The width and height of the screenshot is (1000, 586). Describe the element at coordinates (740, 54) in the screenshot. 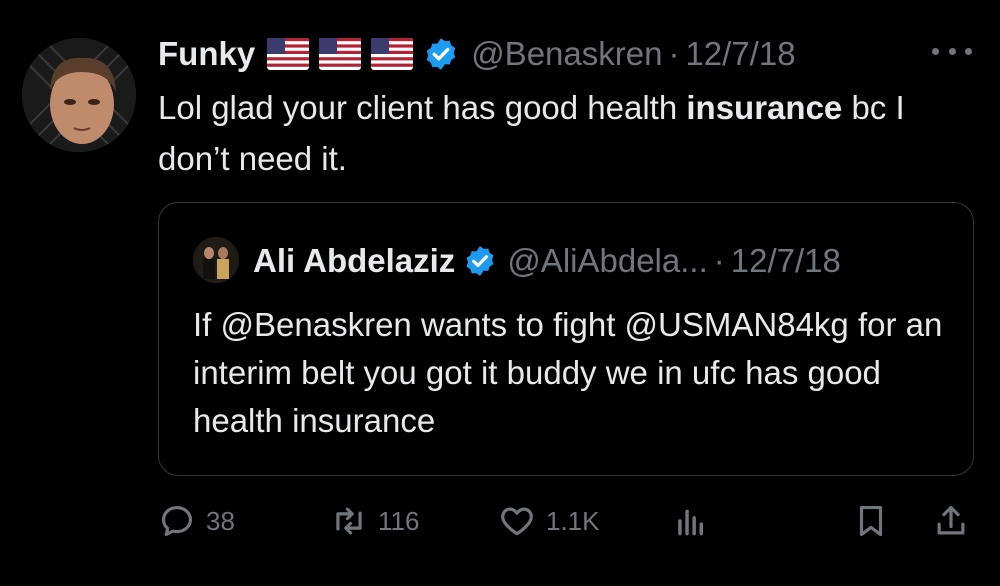

I see `tweet-date: 12/7/18` at that location.